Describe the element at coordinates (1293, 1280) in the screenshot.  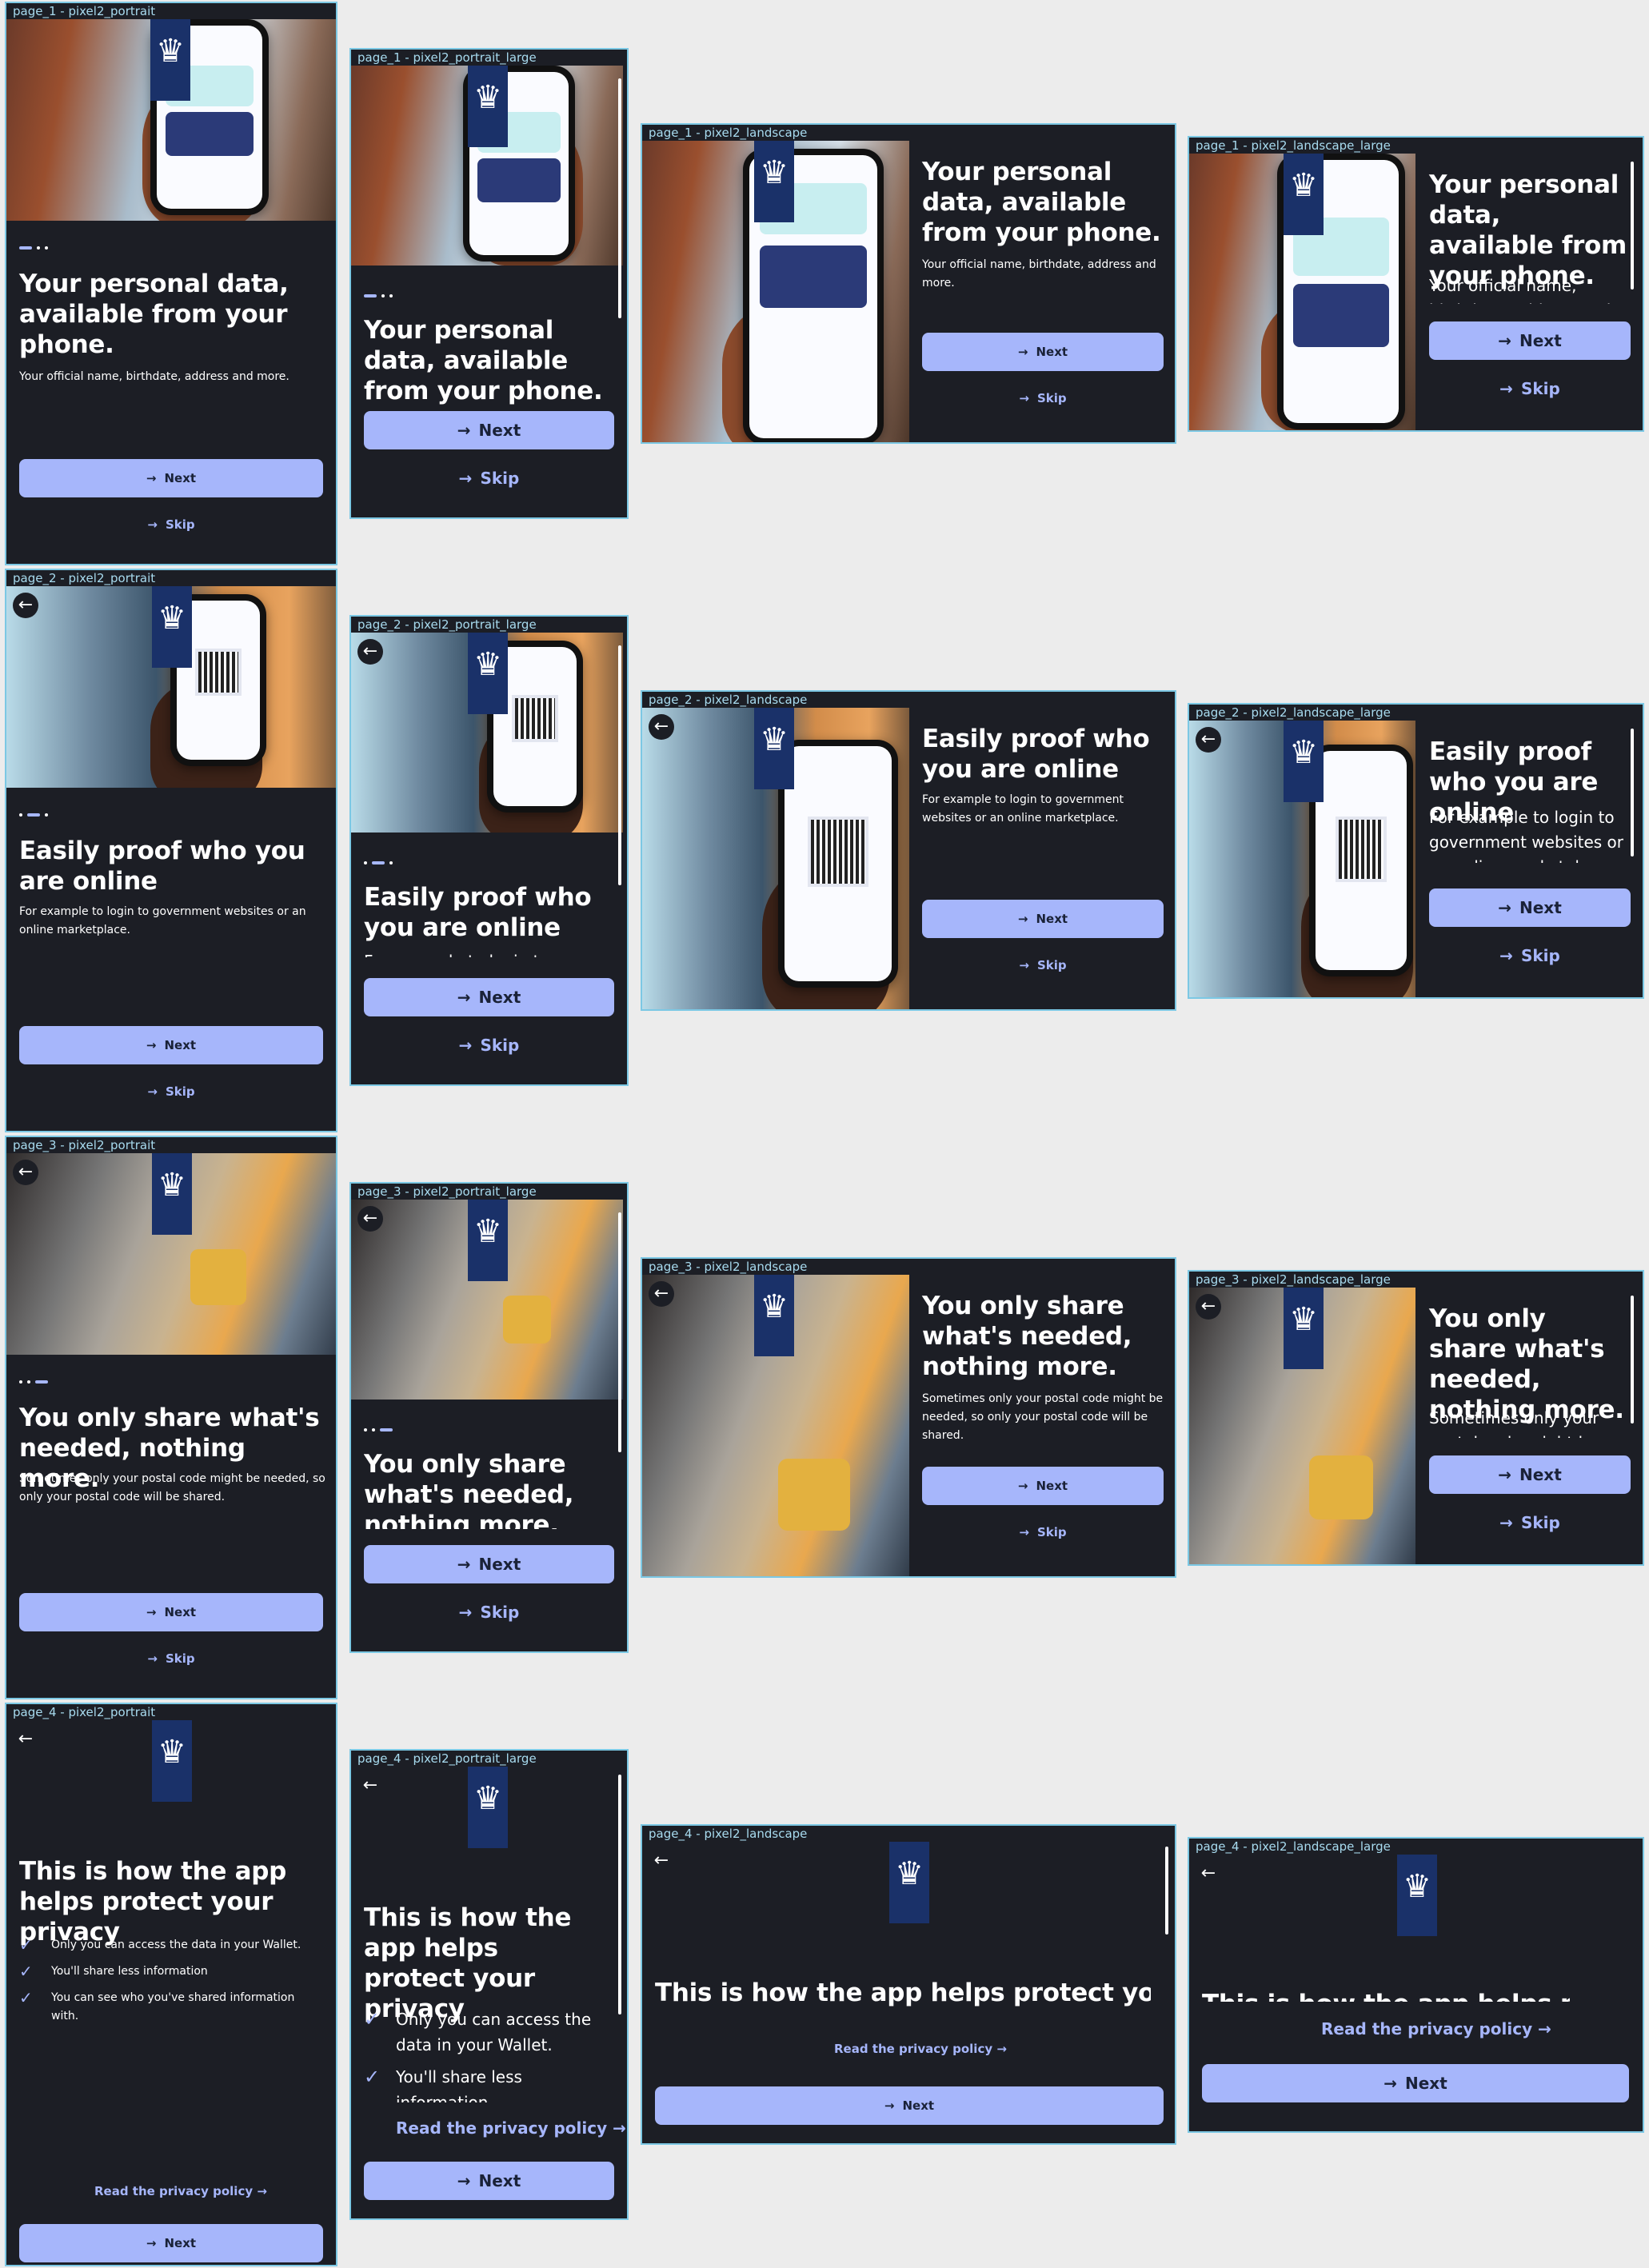
I see `frame-label: page_3 - pixel2_landscape_large` at that location.